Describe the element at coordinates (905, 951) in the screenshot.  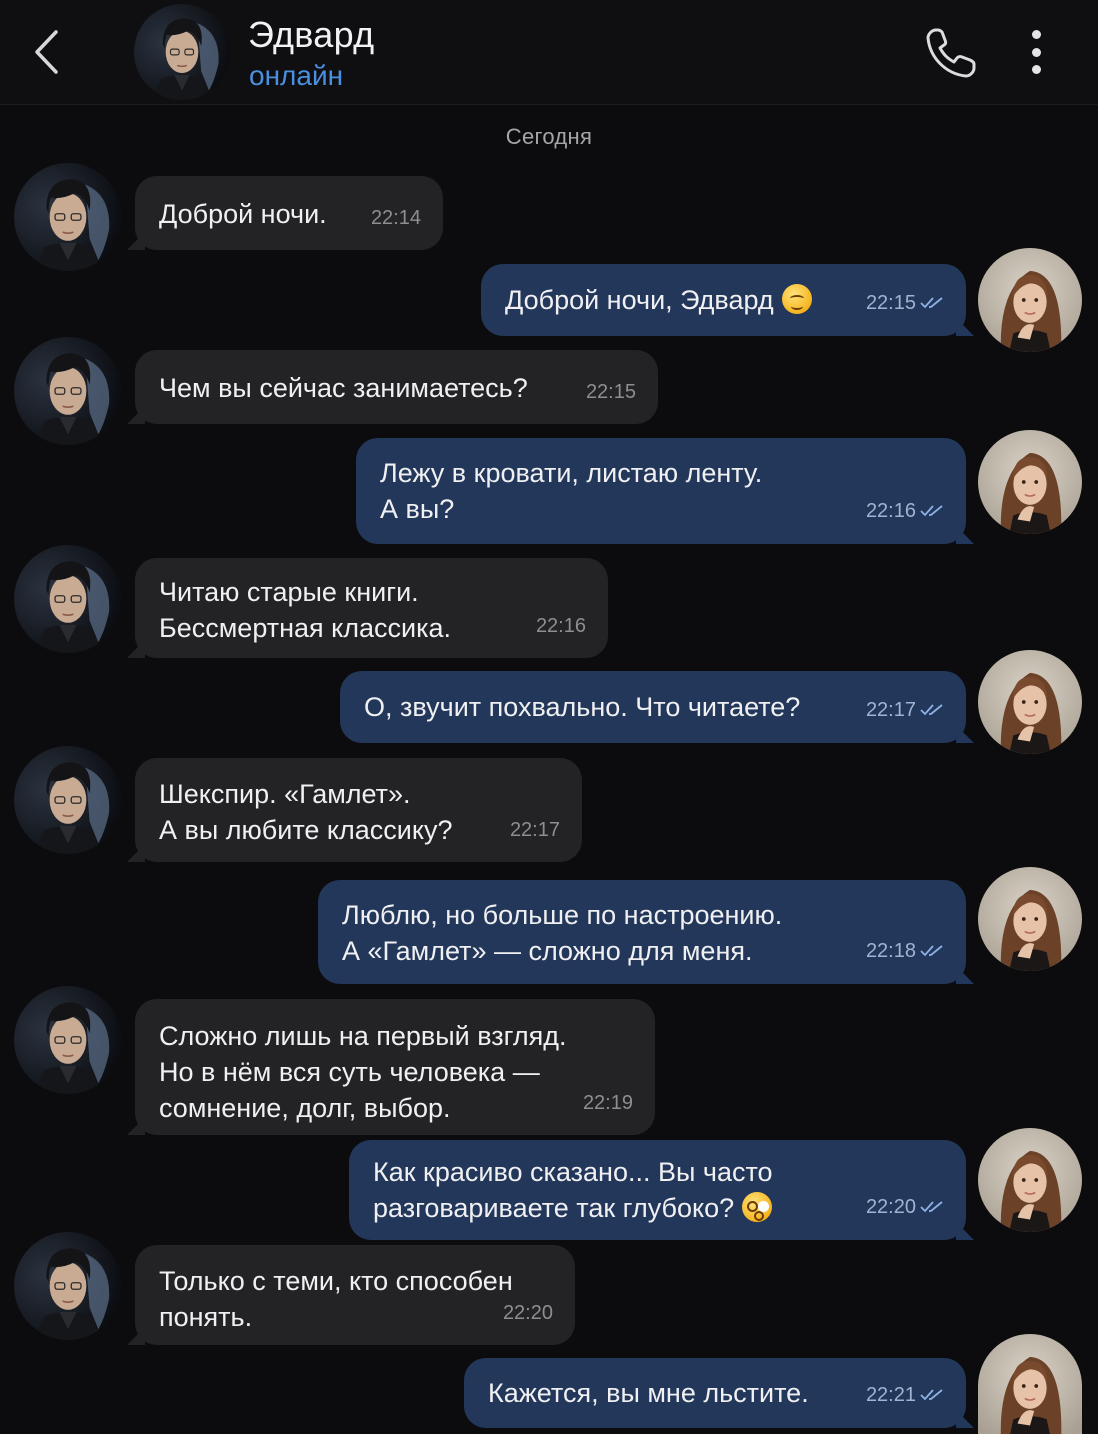
I see `message-time: 22:18` at that location.